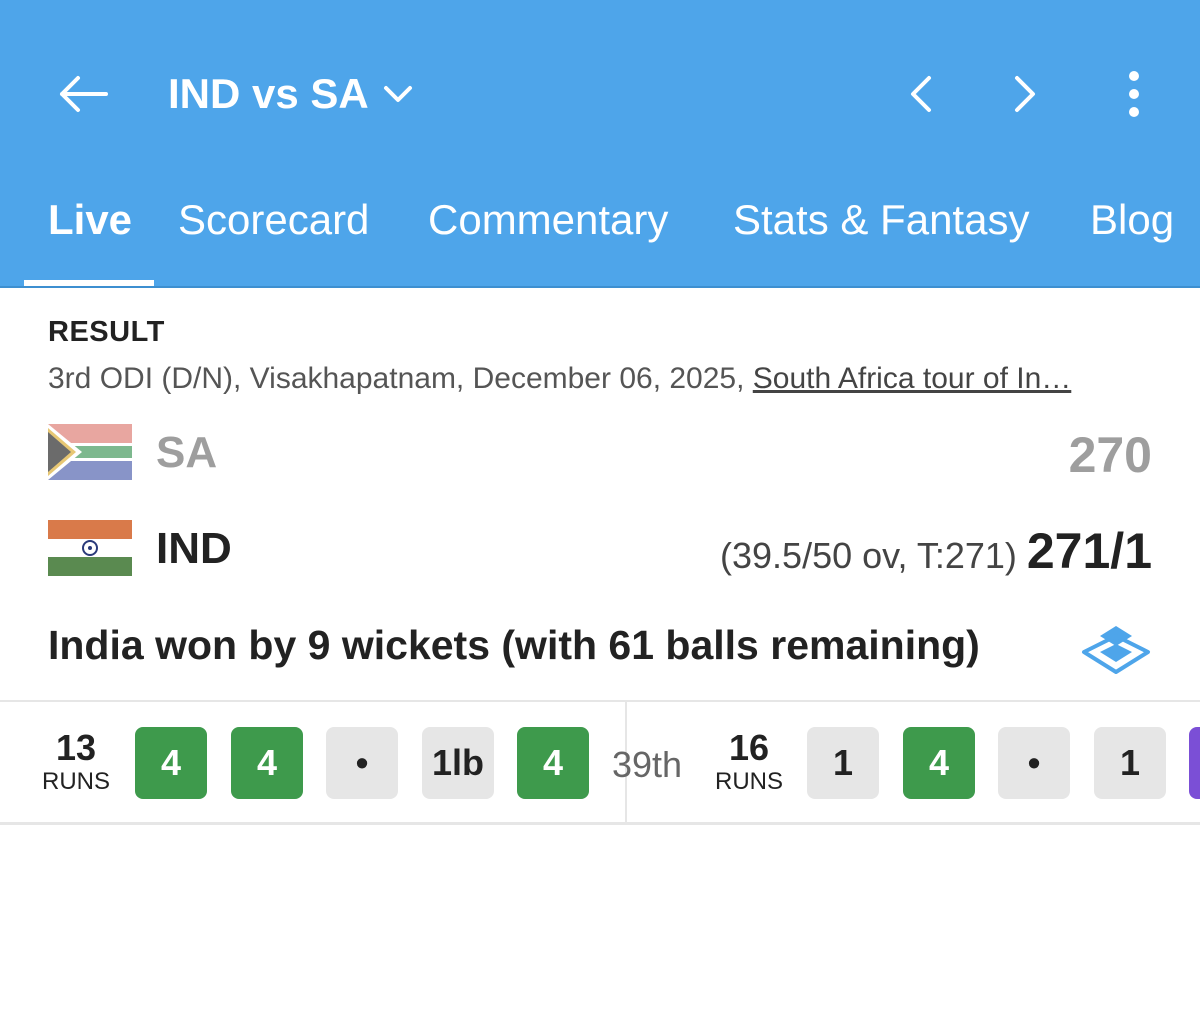  What do you see at coordinates (458, 763) in the screenshot?
I see `ball-leg-bye: 1lb` at bounding box center [458, 763].